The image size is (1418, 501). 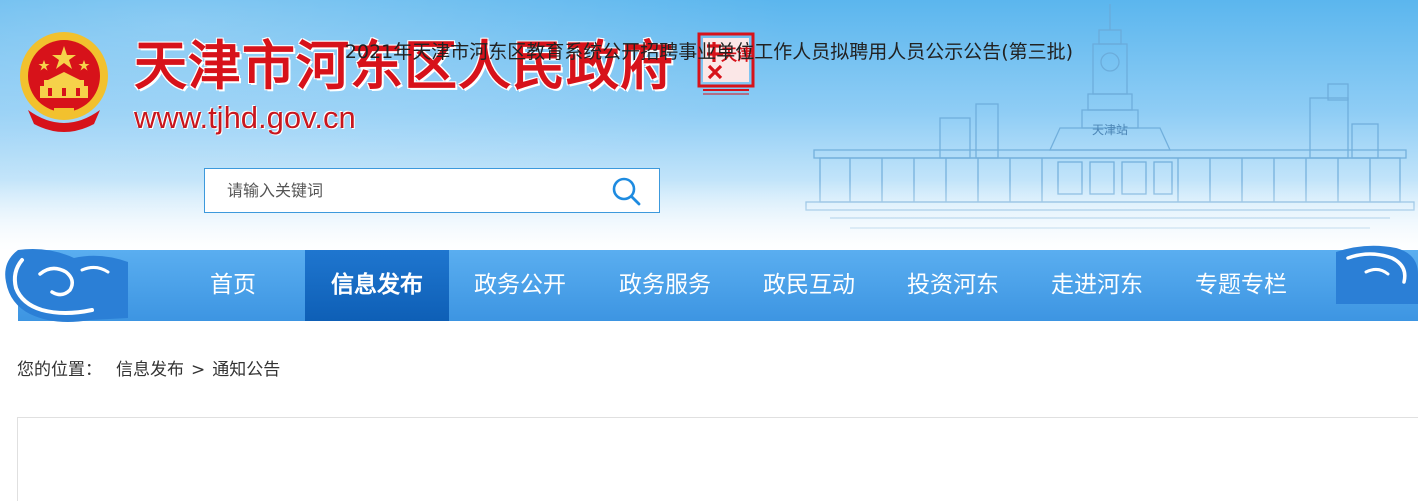 I want to click on search-box, so click(x=432, y=190).